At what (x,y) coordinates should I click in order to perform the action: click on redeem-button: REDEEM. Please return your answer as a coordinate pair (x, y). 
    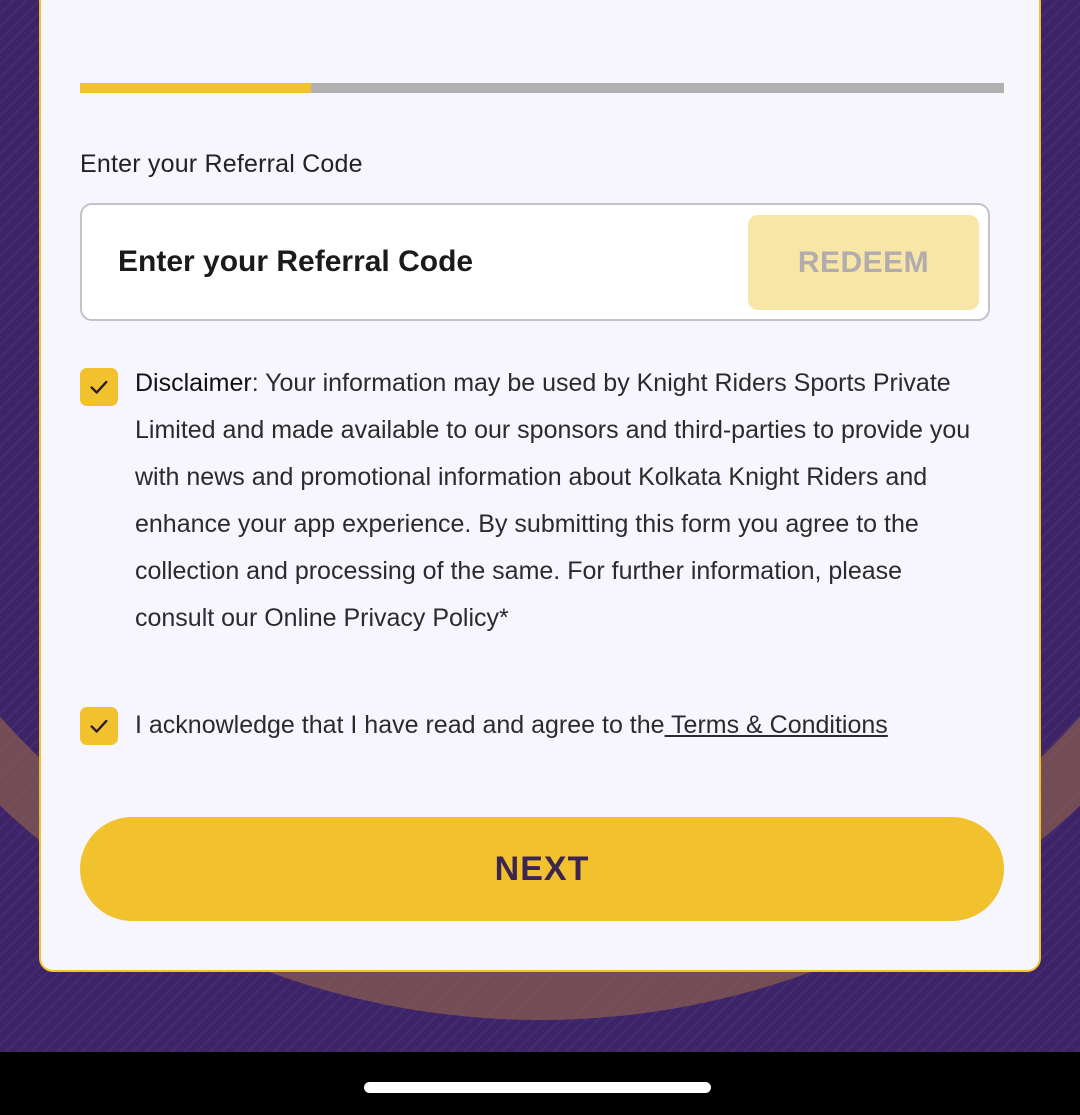
    Looking at the image, I should click on (863, 262).